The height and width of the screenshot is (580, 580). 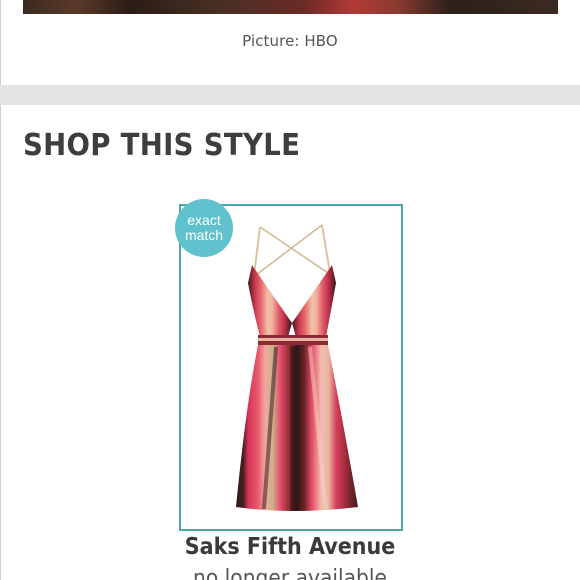 I want to click on exact-match-badge: exact match, so click(x=204, y=228).